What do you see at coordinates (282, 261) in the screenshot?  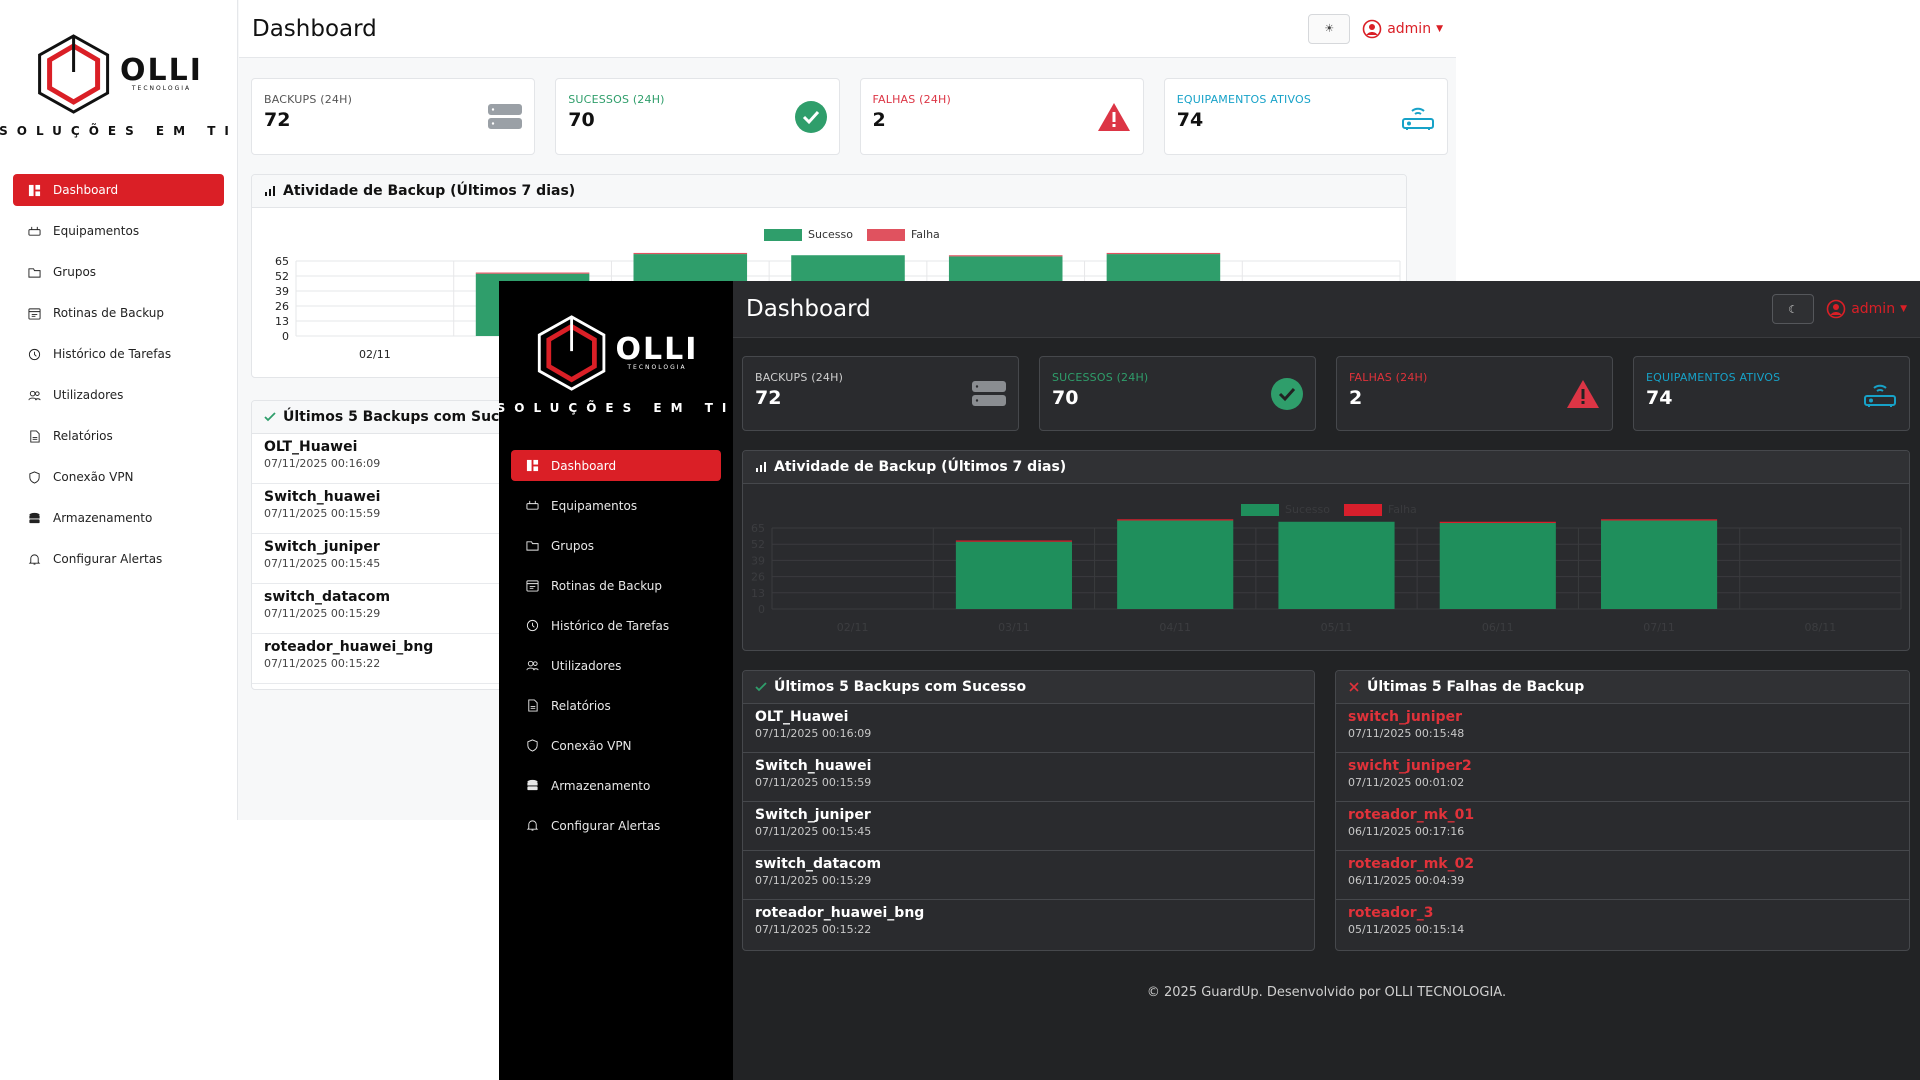 I see `y-tick-label: 65` at bounding box center [282, 261].